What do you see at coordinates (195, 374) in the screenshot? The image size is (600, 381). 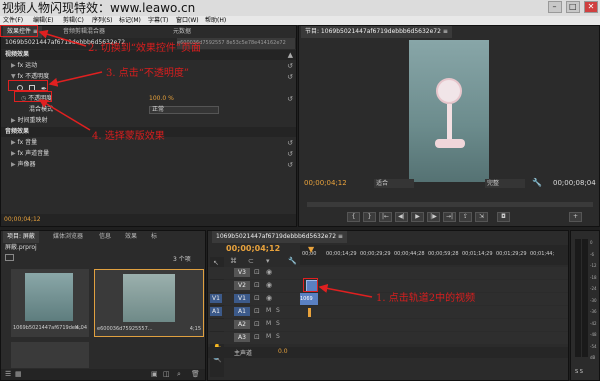 I see `trash-icon: 🗑` at bounding box center [195, 374].